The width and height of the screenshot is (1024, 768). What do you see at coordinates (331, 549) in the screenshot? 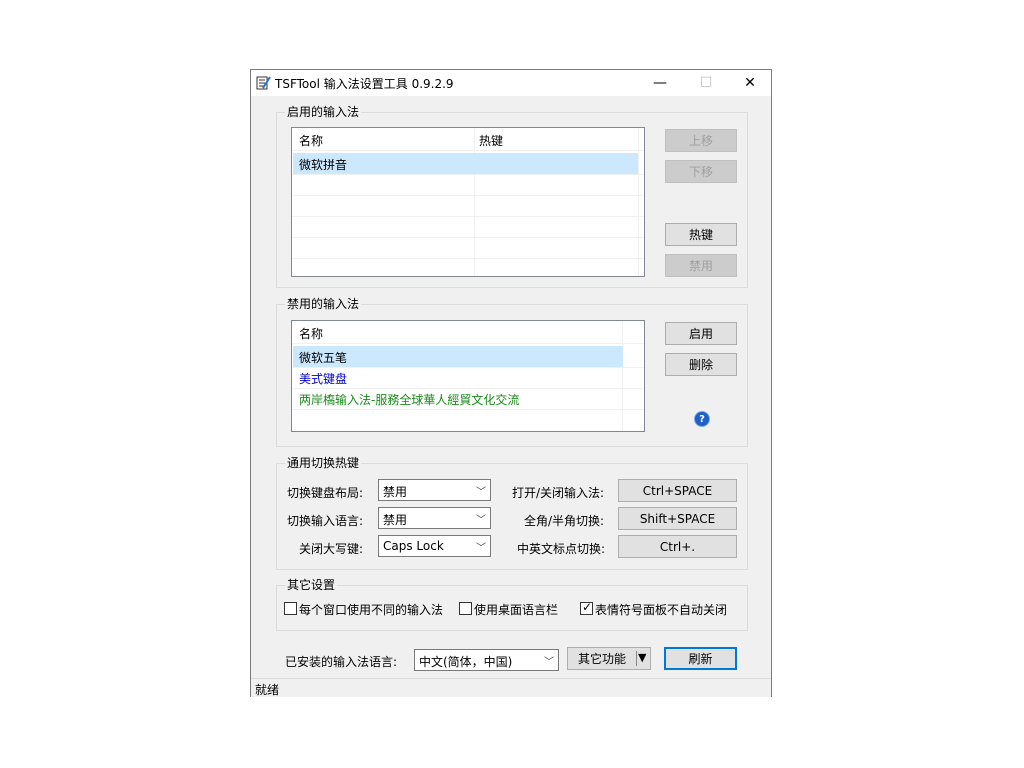
I see `caps-lock-label: 关闭大写键:` at bounding box center [331, 549].